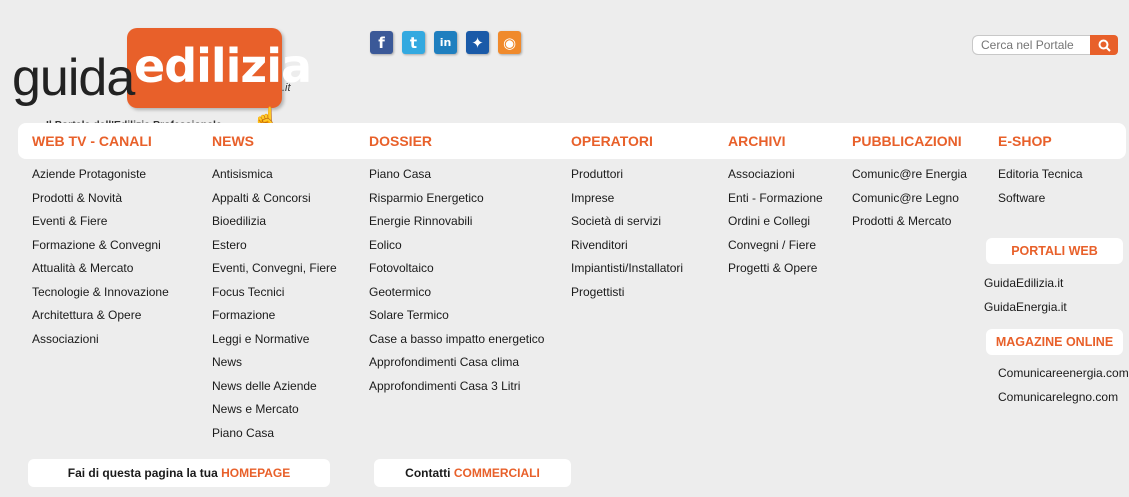 Image resolution: width=1129 pixels, height=497 pixels. What do you see at coordinates (1063, 374) in the screenshot?
I see `magazine-link-energia: Comunicareenergia.com` at bounding box center [1063, 374].